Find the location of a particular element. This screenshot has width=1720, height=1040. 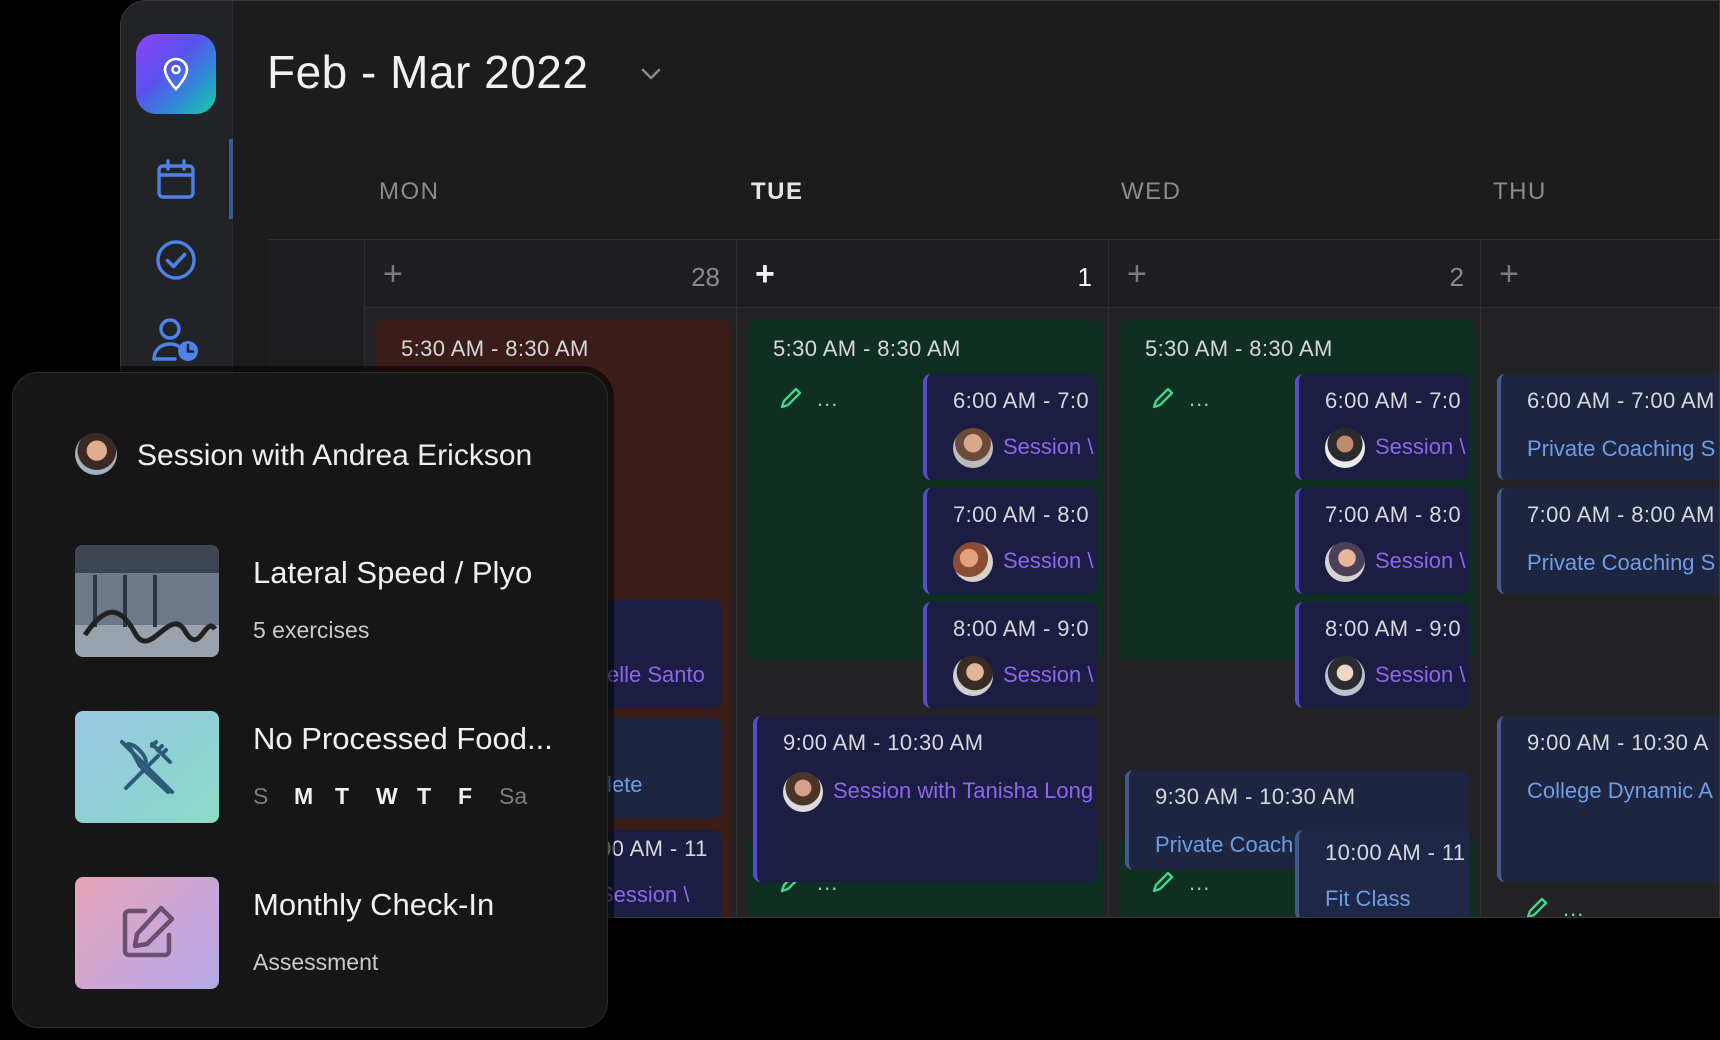

event-time: 6:00 AM - 7:00 AM is located at coordinates (1621, 400).